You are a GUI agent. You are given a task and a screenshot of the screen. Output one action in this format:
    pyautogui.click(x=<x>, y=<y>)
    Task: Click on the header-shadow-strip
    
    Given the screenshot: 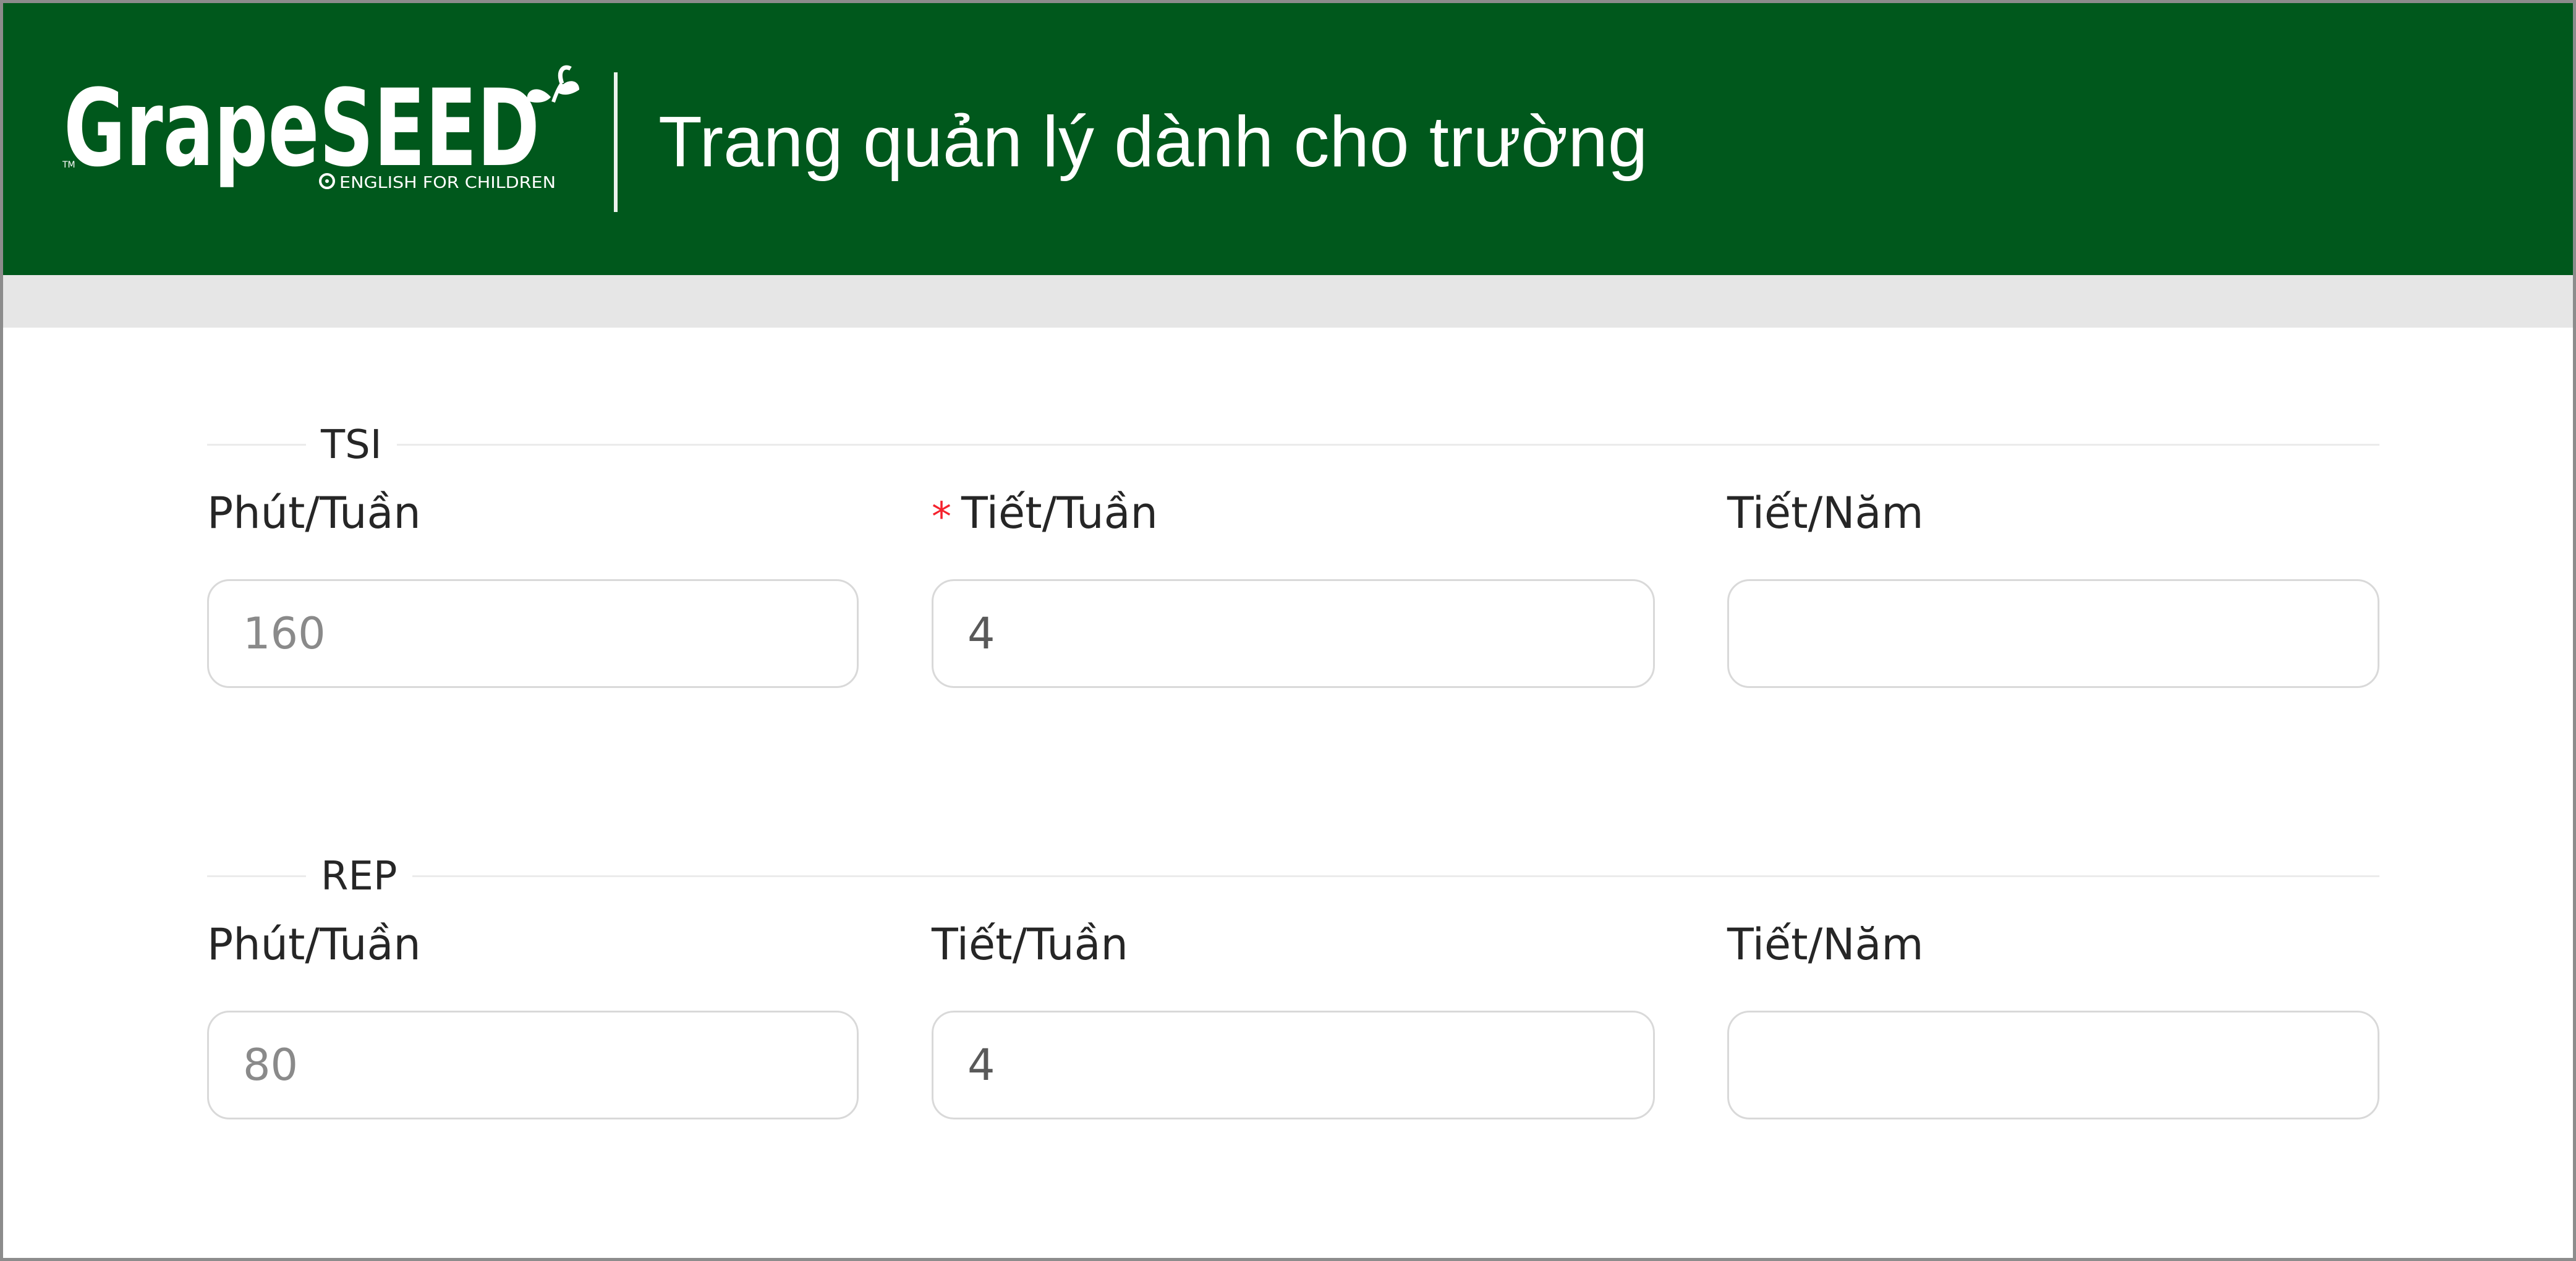 What is the action you would take?
    pyautogui.click(x=1288, y=301)
    